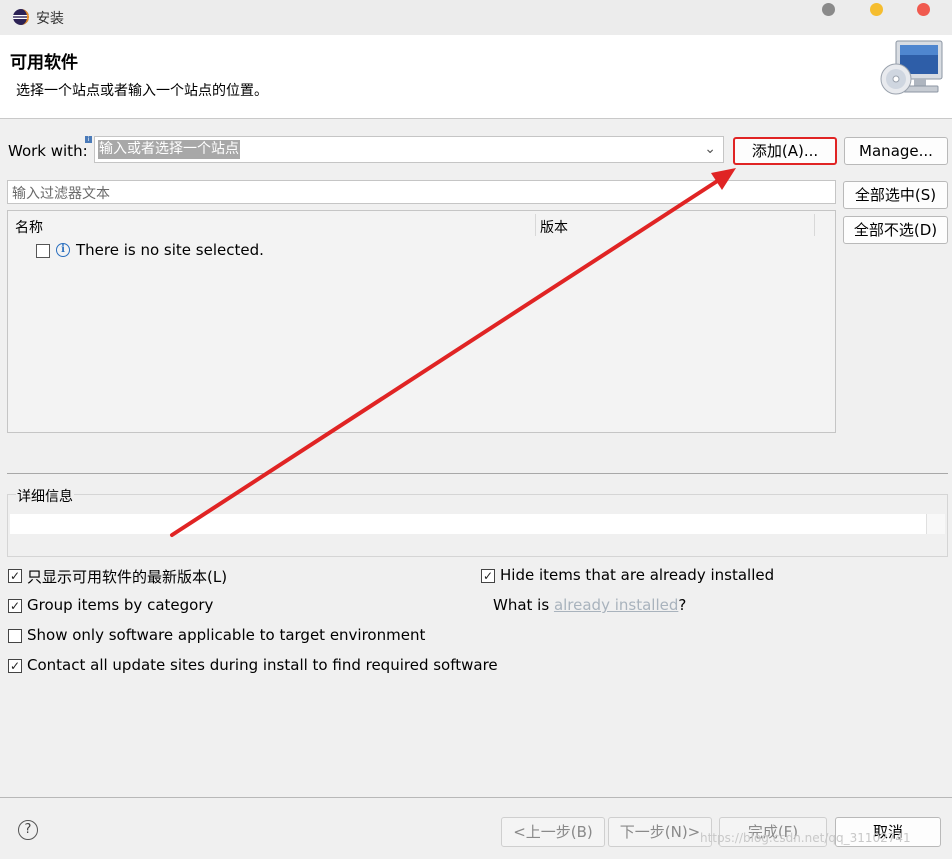 This screenshot has height=859, width=952. Describe the element at coordinates (660, 832) in the screenshot. I see `next-button: 下一步(N)>` at that location.